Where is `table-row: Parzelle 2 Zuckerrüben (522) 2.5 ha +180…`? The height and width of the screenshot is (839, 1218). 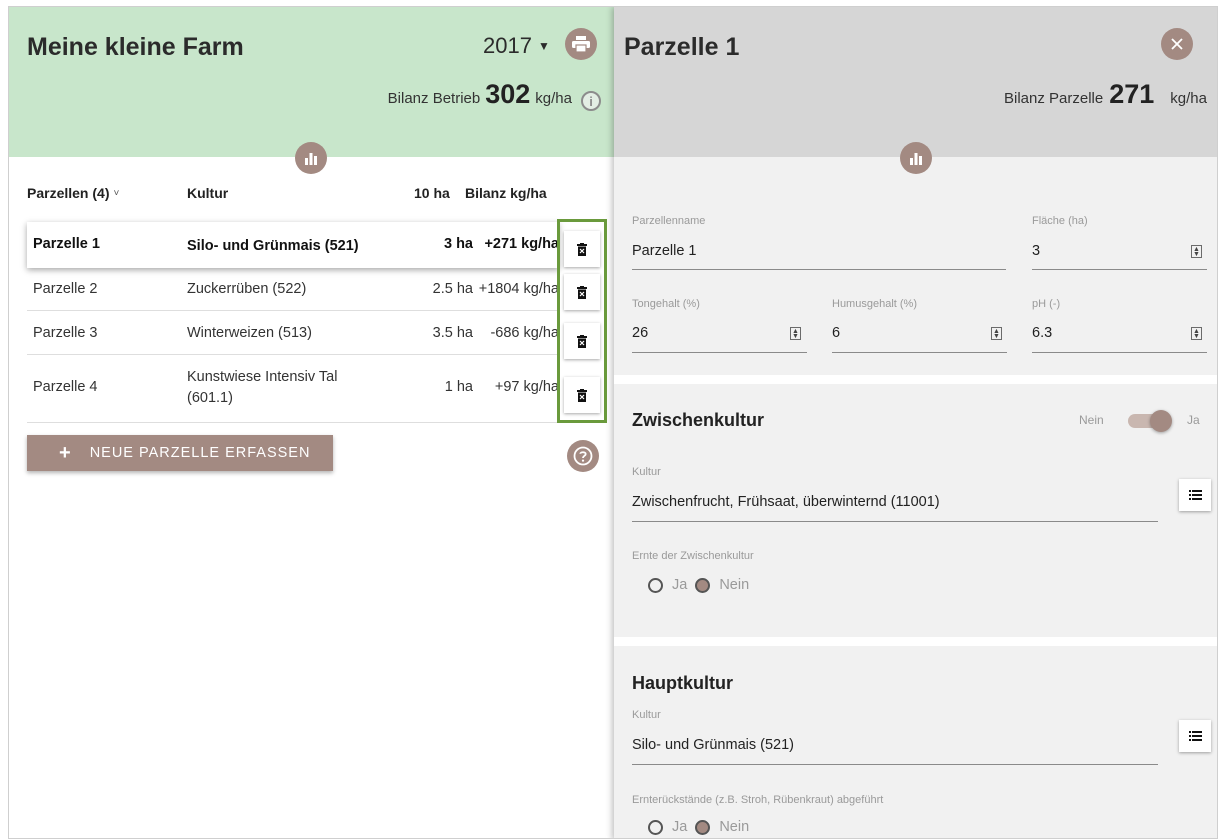 table-row: Parzelle 2 Zuckerrüben (522) 2.5 ha +180… is located at coordinates (293, 289).